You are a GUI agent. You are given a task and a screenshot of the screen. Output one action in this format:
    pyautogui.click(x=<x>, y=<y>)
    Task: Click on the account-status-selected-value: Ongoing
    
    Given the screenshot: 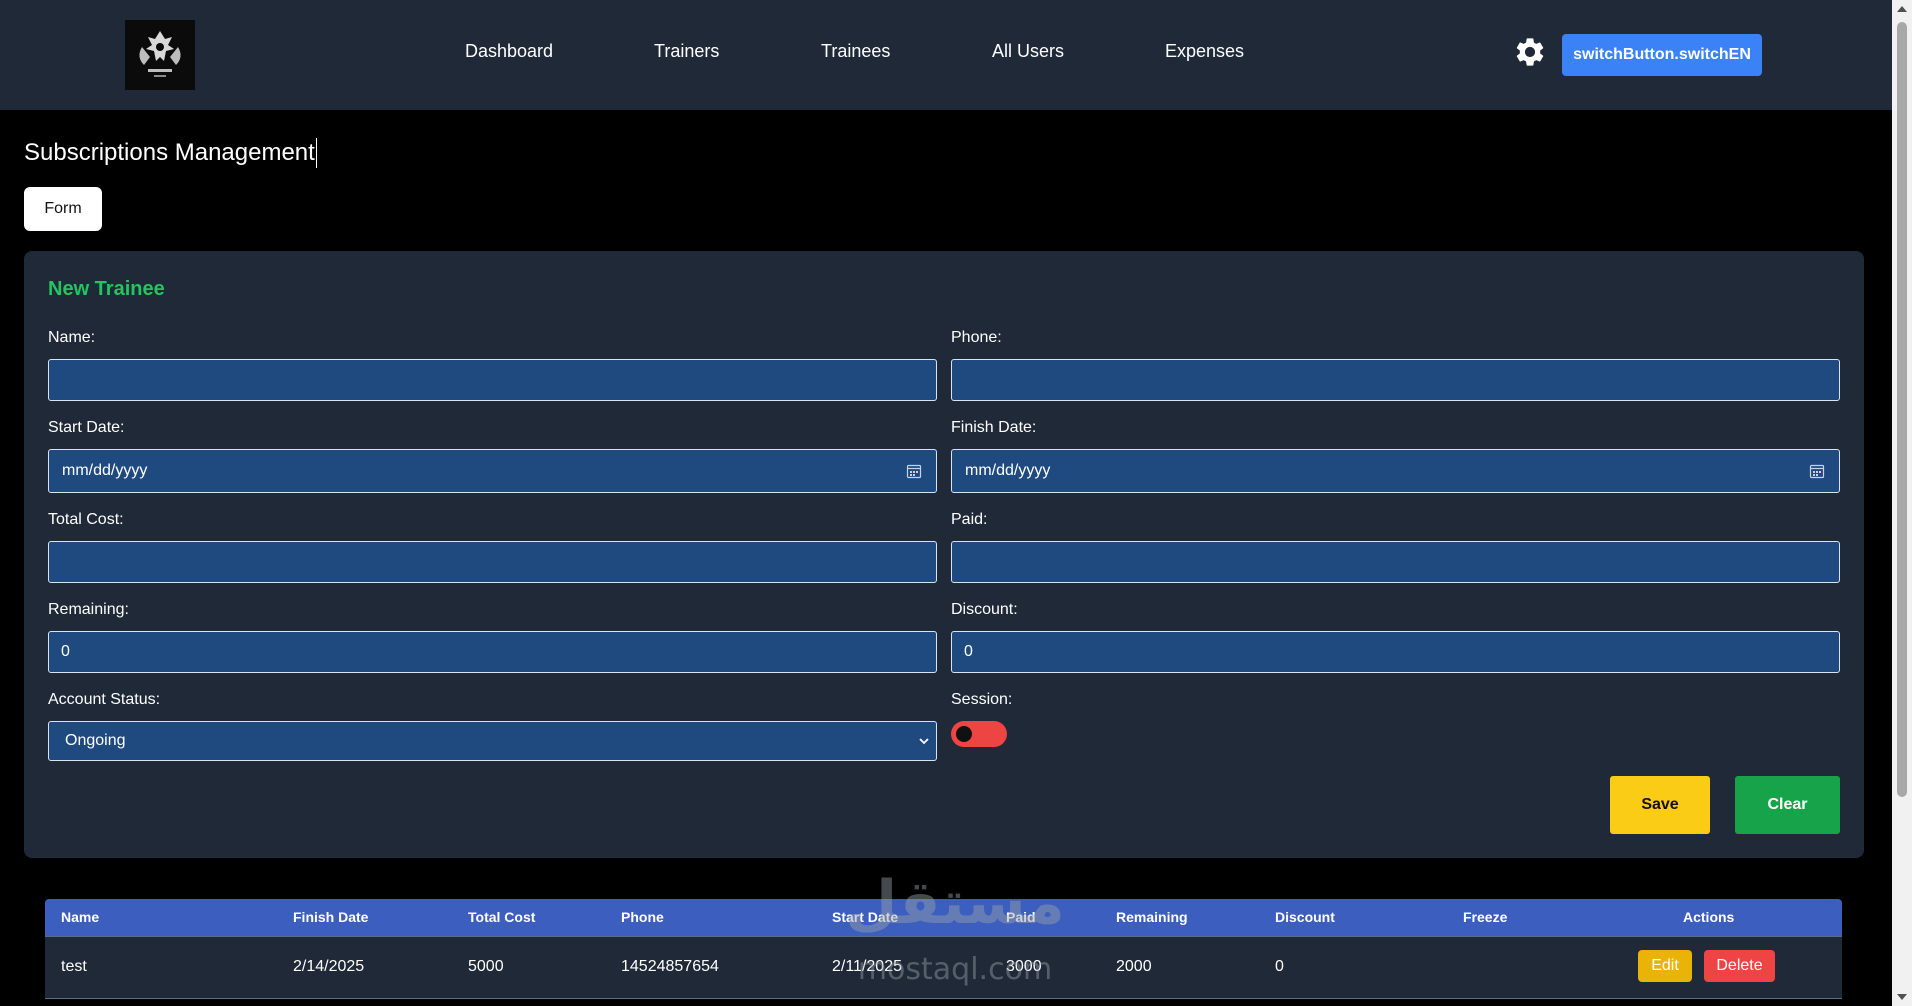 What is the action you would take?
    pyautogui.click(x=95, y=740)
    